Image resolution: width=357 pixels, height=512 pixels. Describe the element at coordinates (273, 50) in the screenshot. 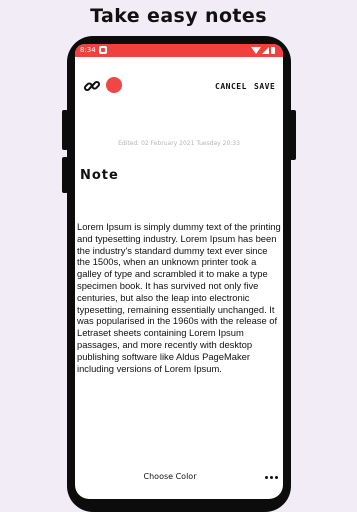

I see `battery-icon` at that location.